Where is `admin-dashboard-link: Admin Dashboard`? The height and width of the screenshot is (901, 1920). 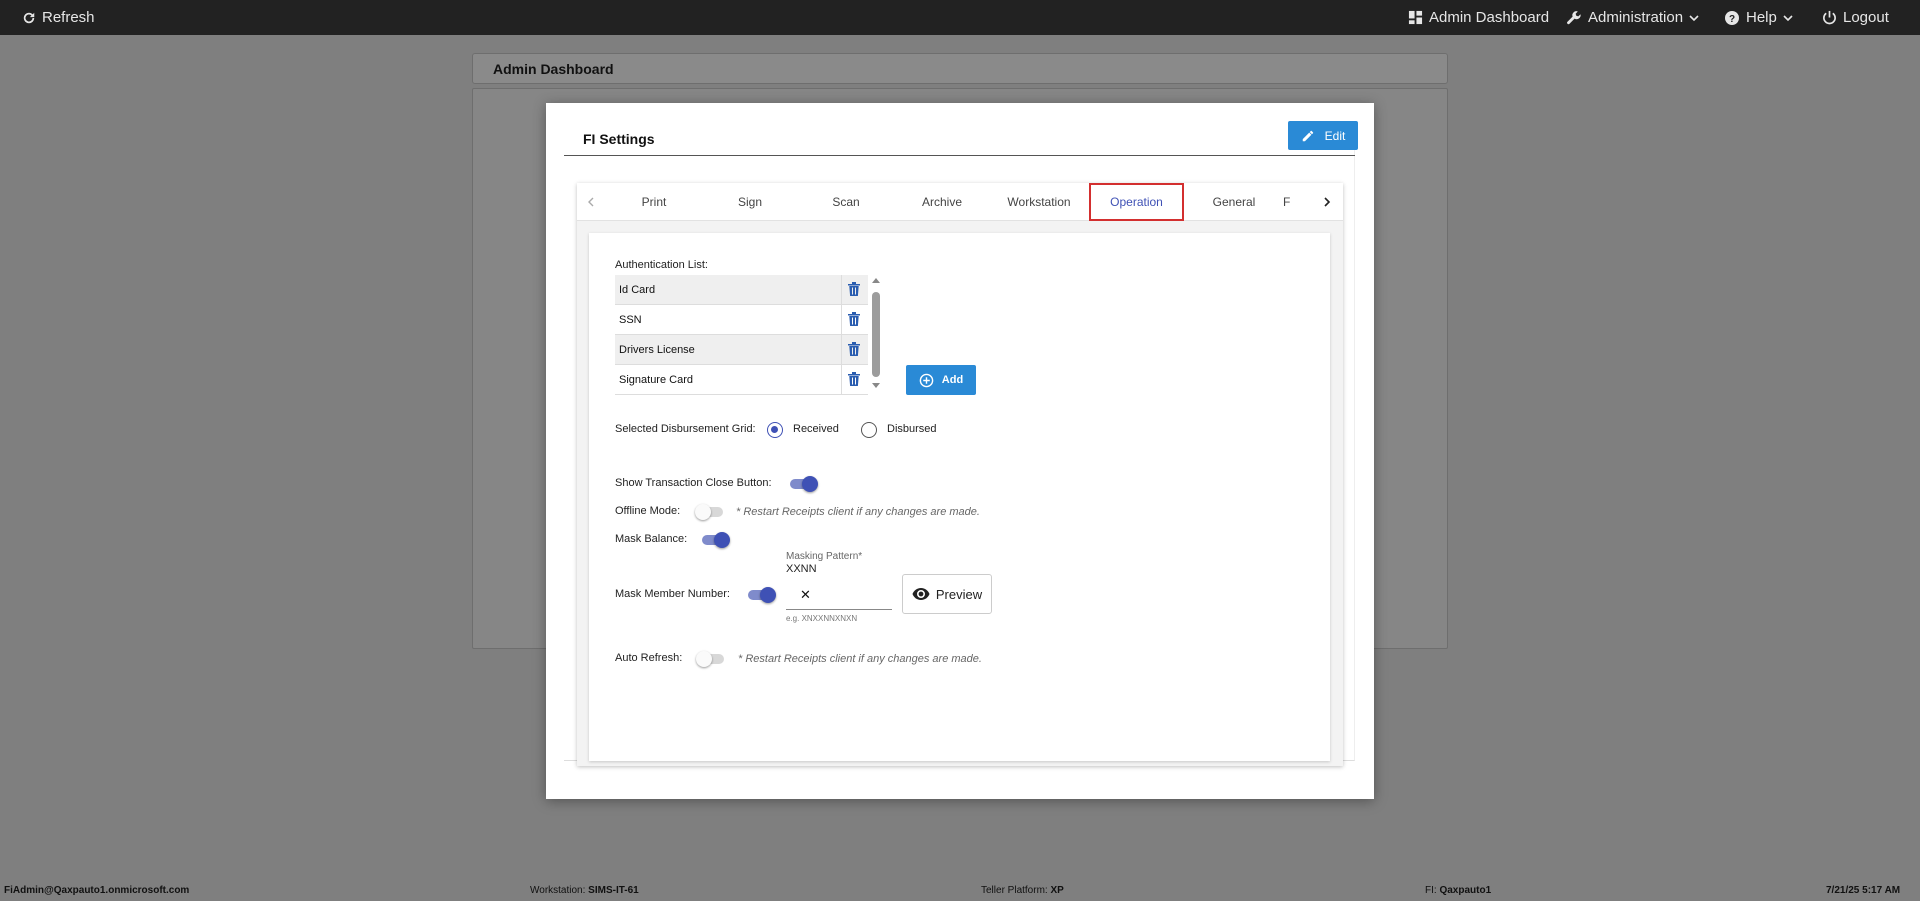
admin-dashboard-link: Admin Dashboard is located at coordinates (1478, 17).